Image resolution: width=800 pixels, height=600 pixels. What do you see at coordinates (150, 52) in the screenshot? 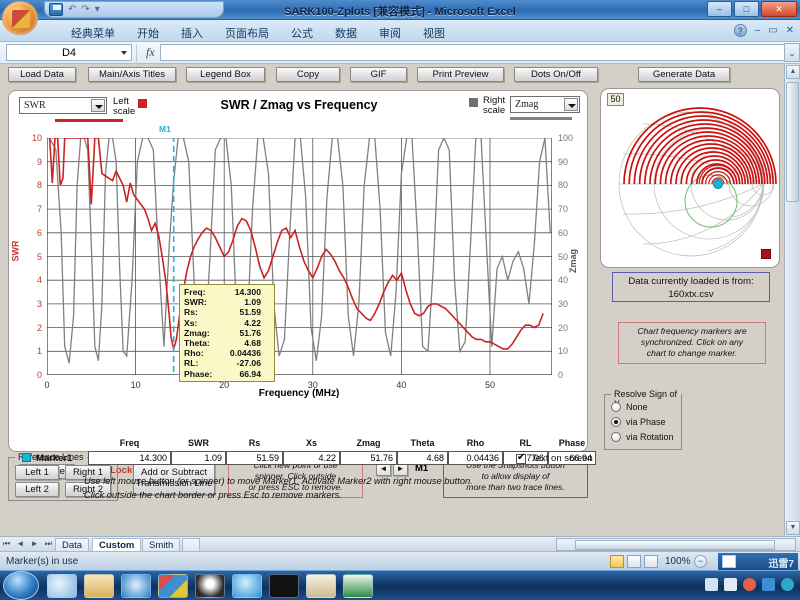
I see `fx-icon: fx` at bounding box center [150, 52].